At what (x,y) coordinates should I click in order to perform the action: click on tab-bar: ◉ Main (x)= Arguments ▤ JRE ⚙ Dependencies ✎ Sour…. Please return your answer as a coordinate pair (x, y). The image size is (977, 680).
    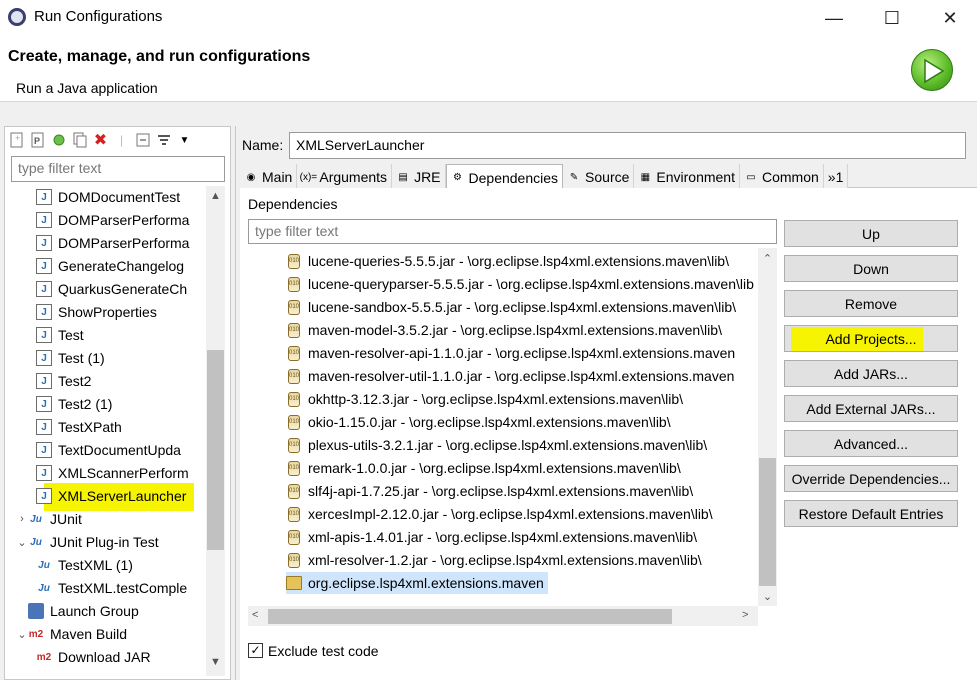
    Looking at the image, I should click on (608, 176).